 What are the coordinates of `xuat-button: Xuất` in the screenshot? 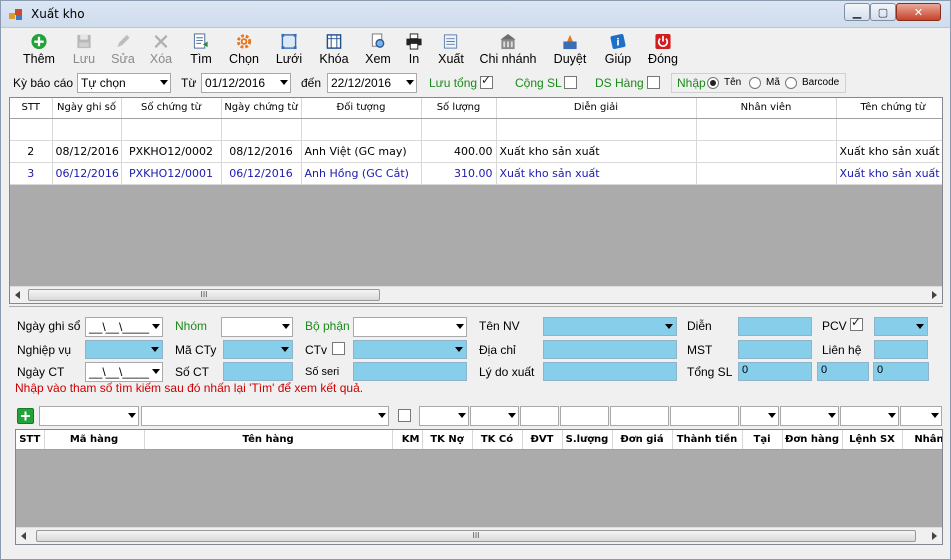 It's located at (451, 51).